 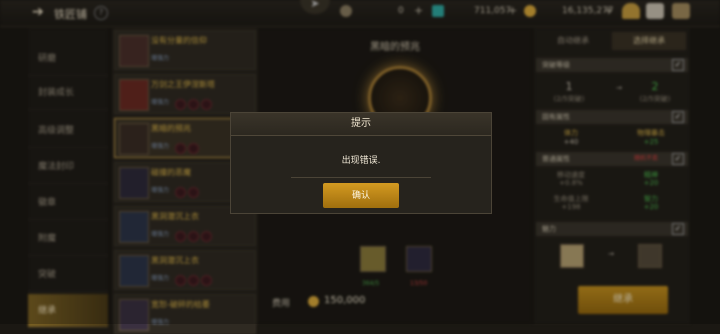 I want to click on error-dialog: 提示 出现错误. 确认, so click(x=361, y=163).